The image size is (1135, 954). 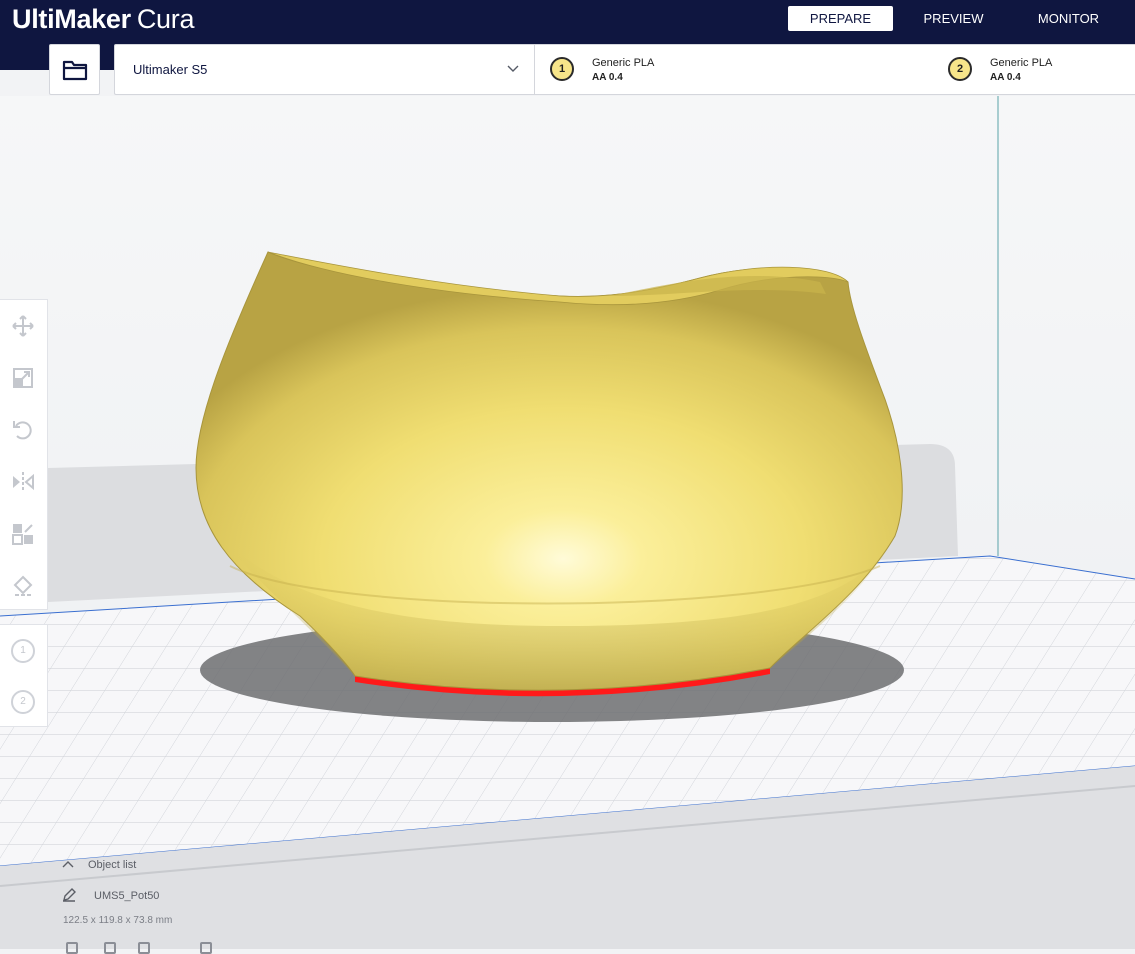 I want to click on rotate-tool-button, so click(x=23, y=430).